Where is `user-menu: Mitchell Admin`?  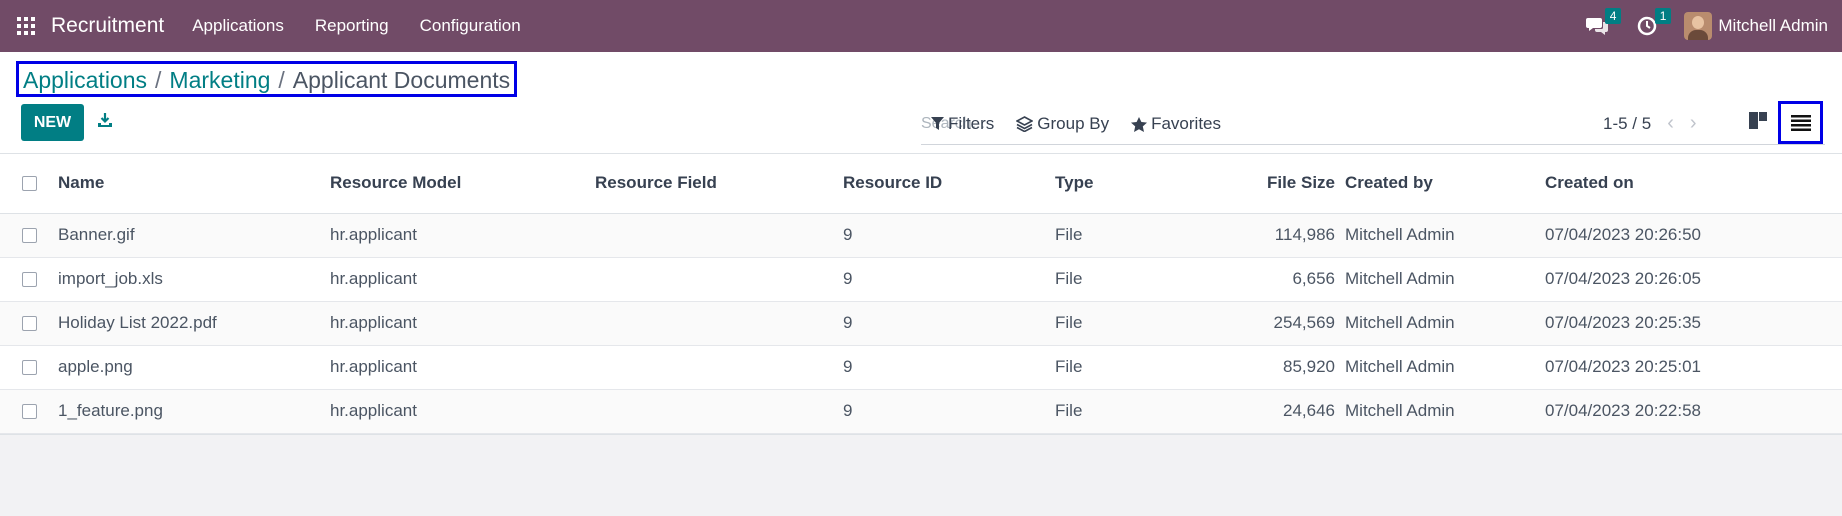
user-menu: Mitchell Admin is located at coordinates (1773, 26).